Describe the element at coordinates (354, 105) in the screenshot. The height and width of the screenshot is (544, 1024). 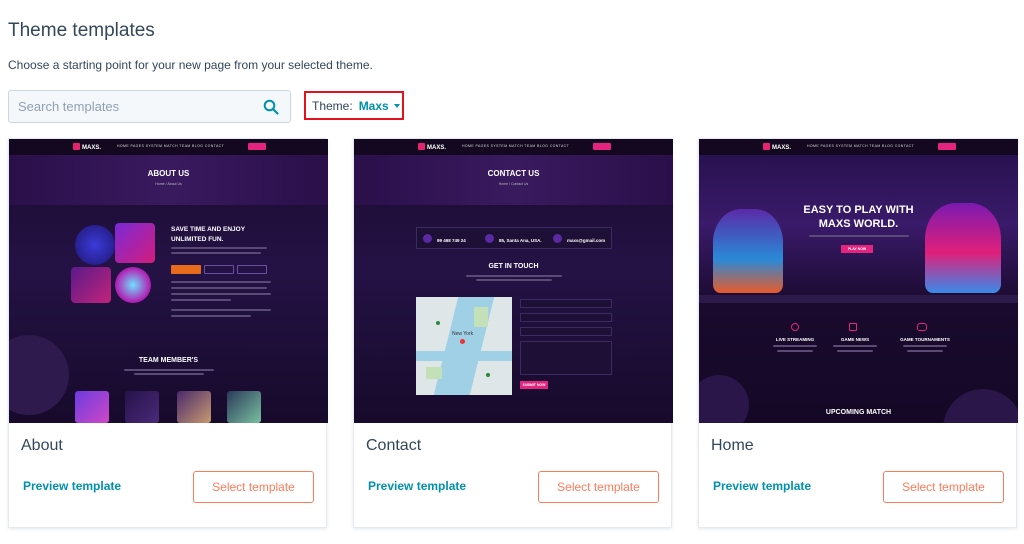
I see `theme-dropdown: Theme: Maxs` at that location.